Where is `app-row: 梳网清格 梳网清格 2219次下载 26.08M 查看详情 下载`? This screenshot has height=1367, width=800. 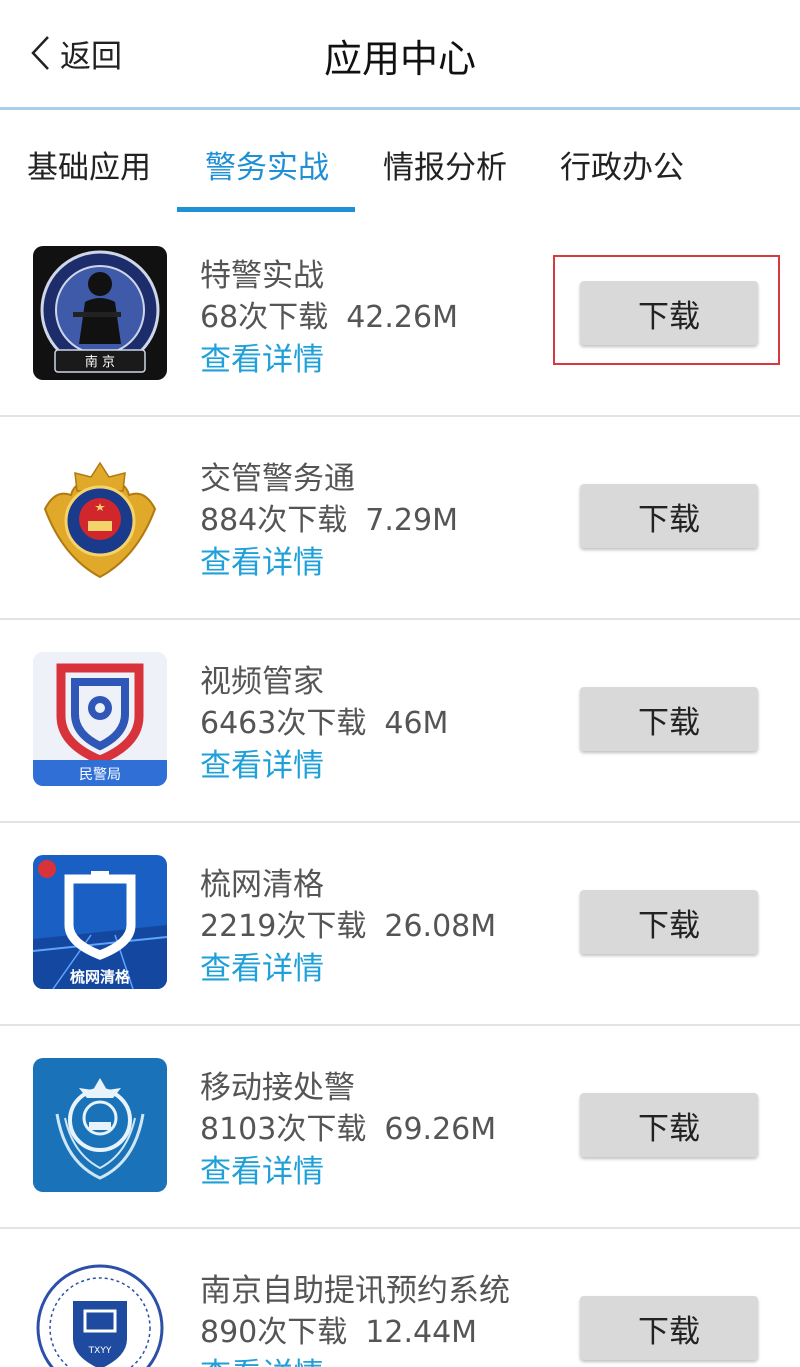
app-row: 梳网清格 梳网清格 2219次下载 26.08M 查看详情 下载 is located at coordinates (400, 924).